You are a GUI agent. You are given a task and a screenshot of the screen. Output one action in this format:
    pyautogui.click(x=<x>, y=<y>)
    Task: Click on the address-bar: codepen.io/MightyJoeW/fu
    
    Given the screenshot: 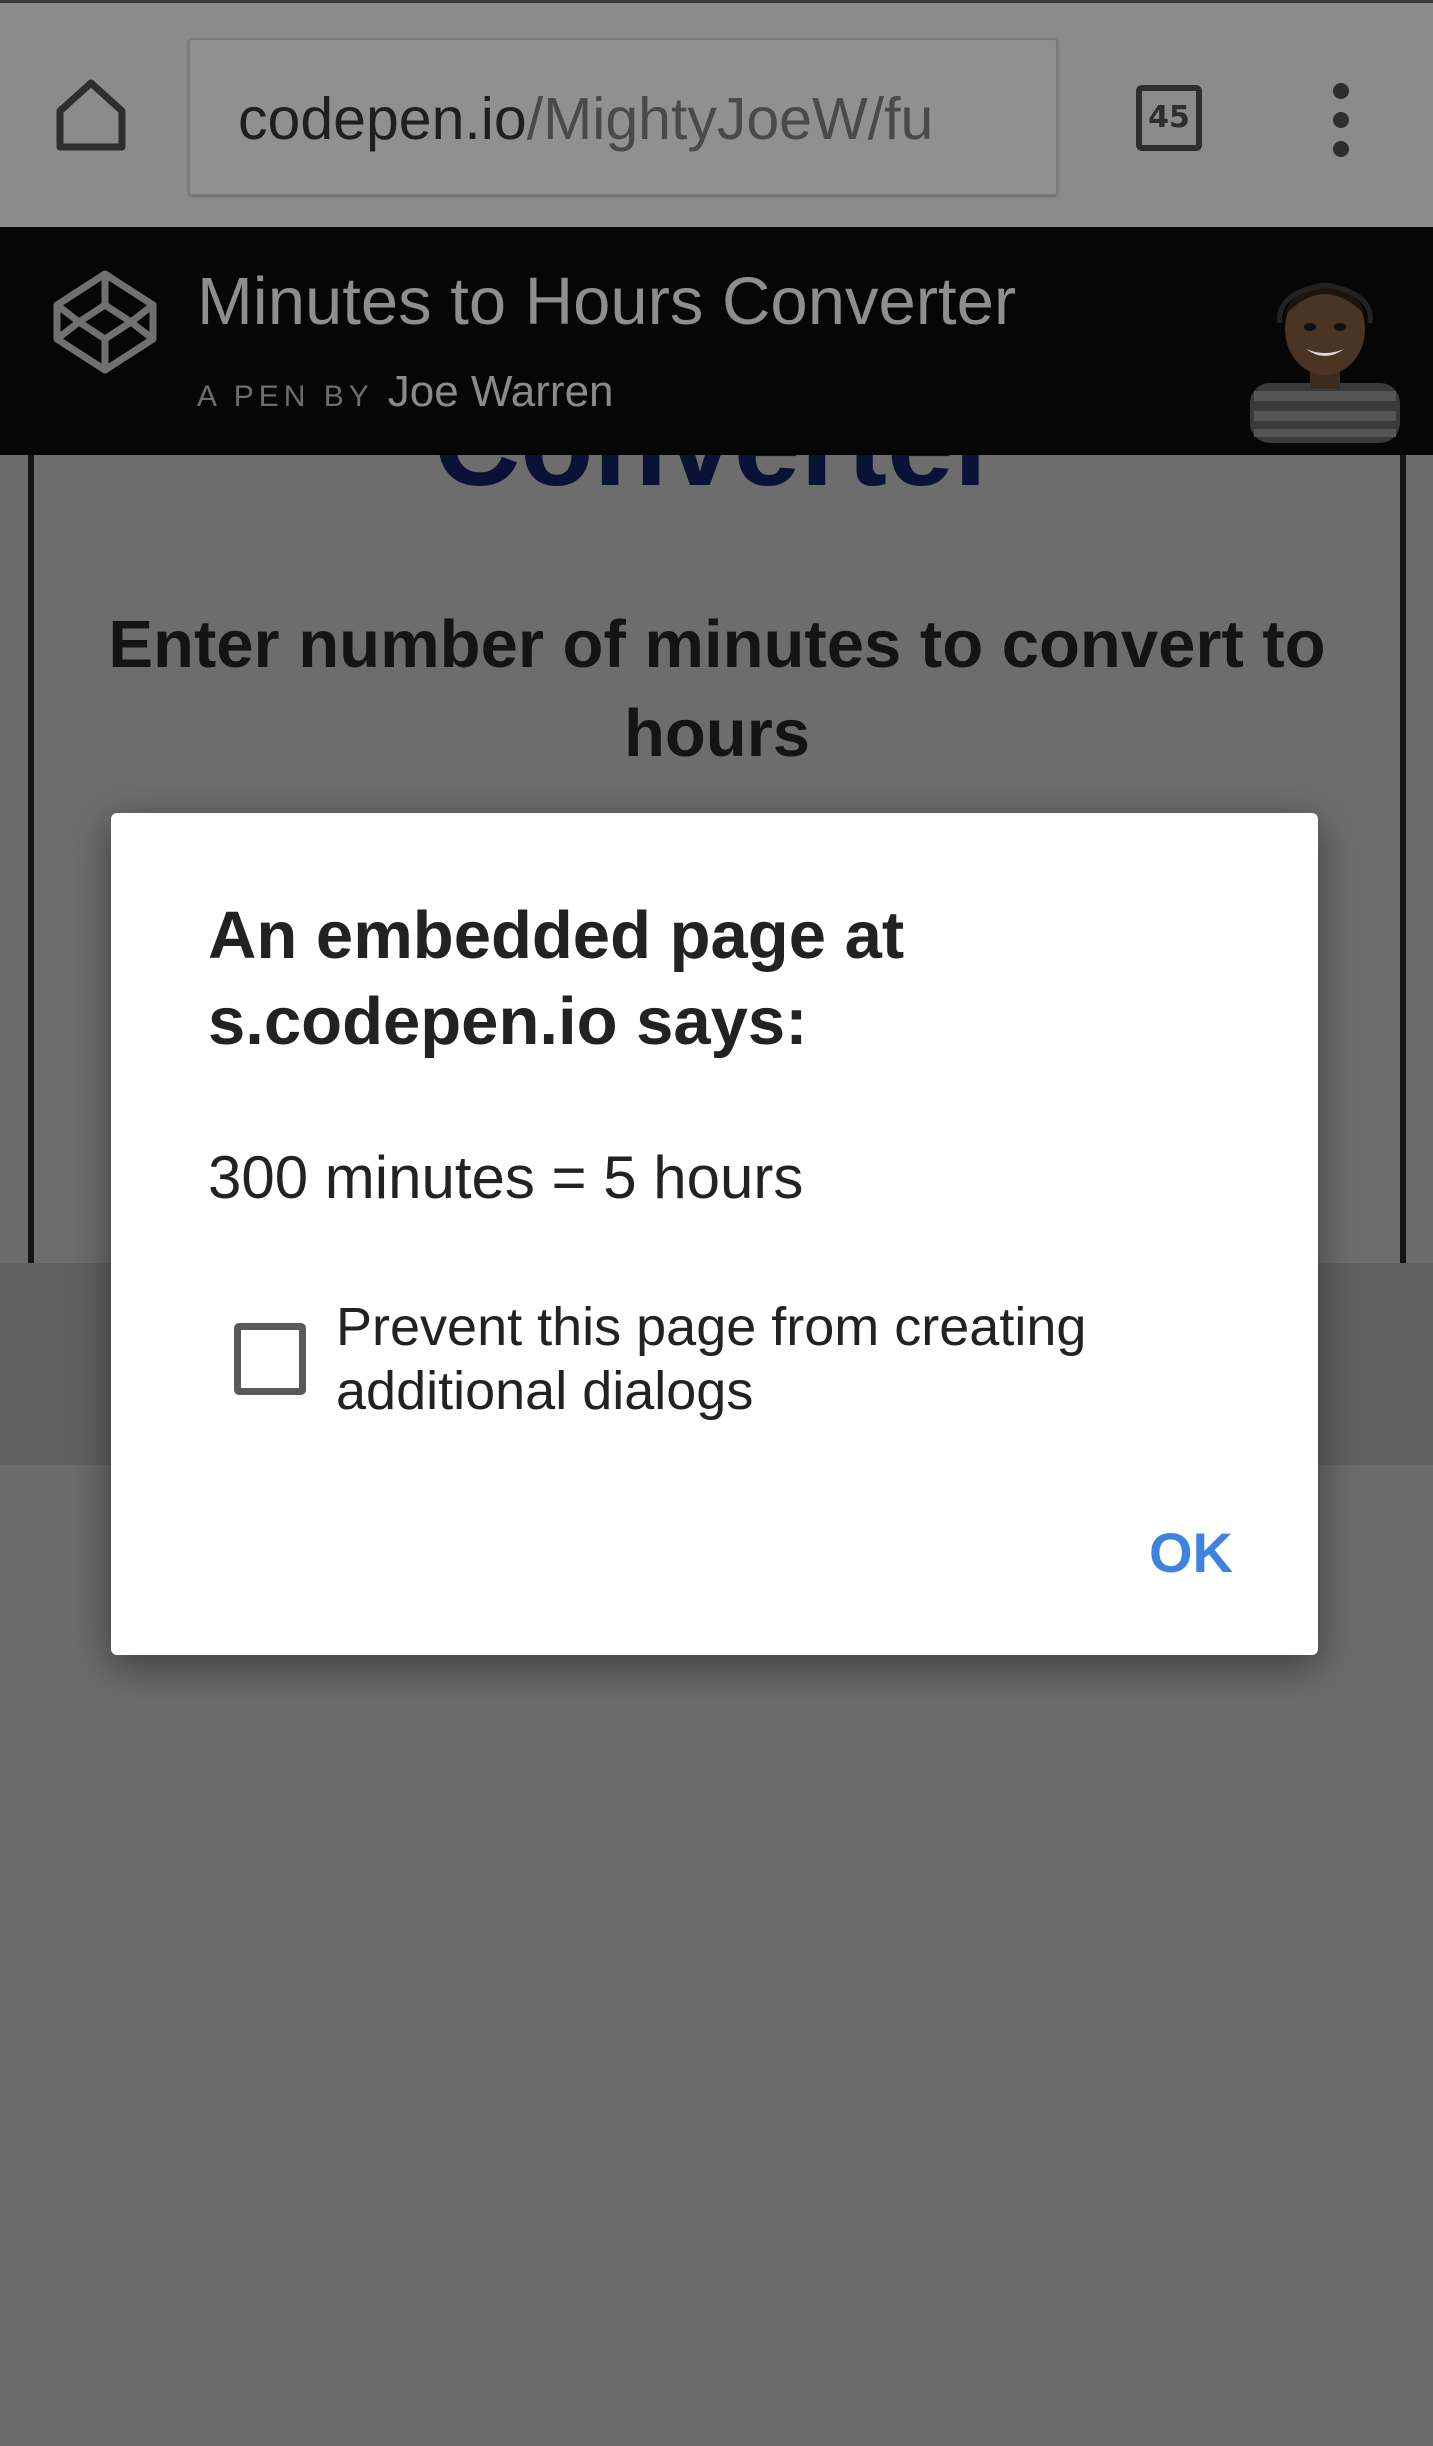 What is the action you would take?
    pyautogui.click(x=623, y=117)
    